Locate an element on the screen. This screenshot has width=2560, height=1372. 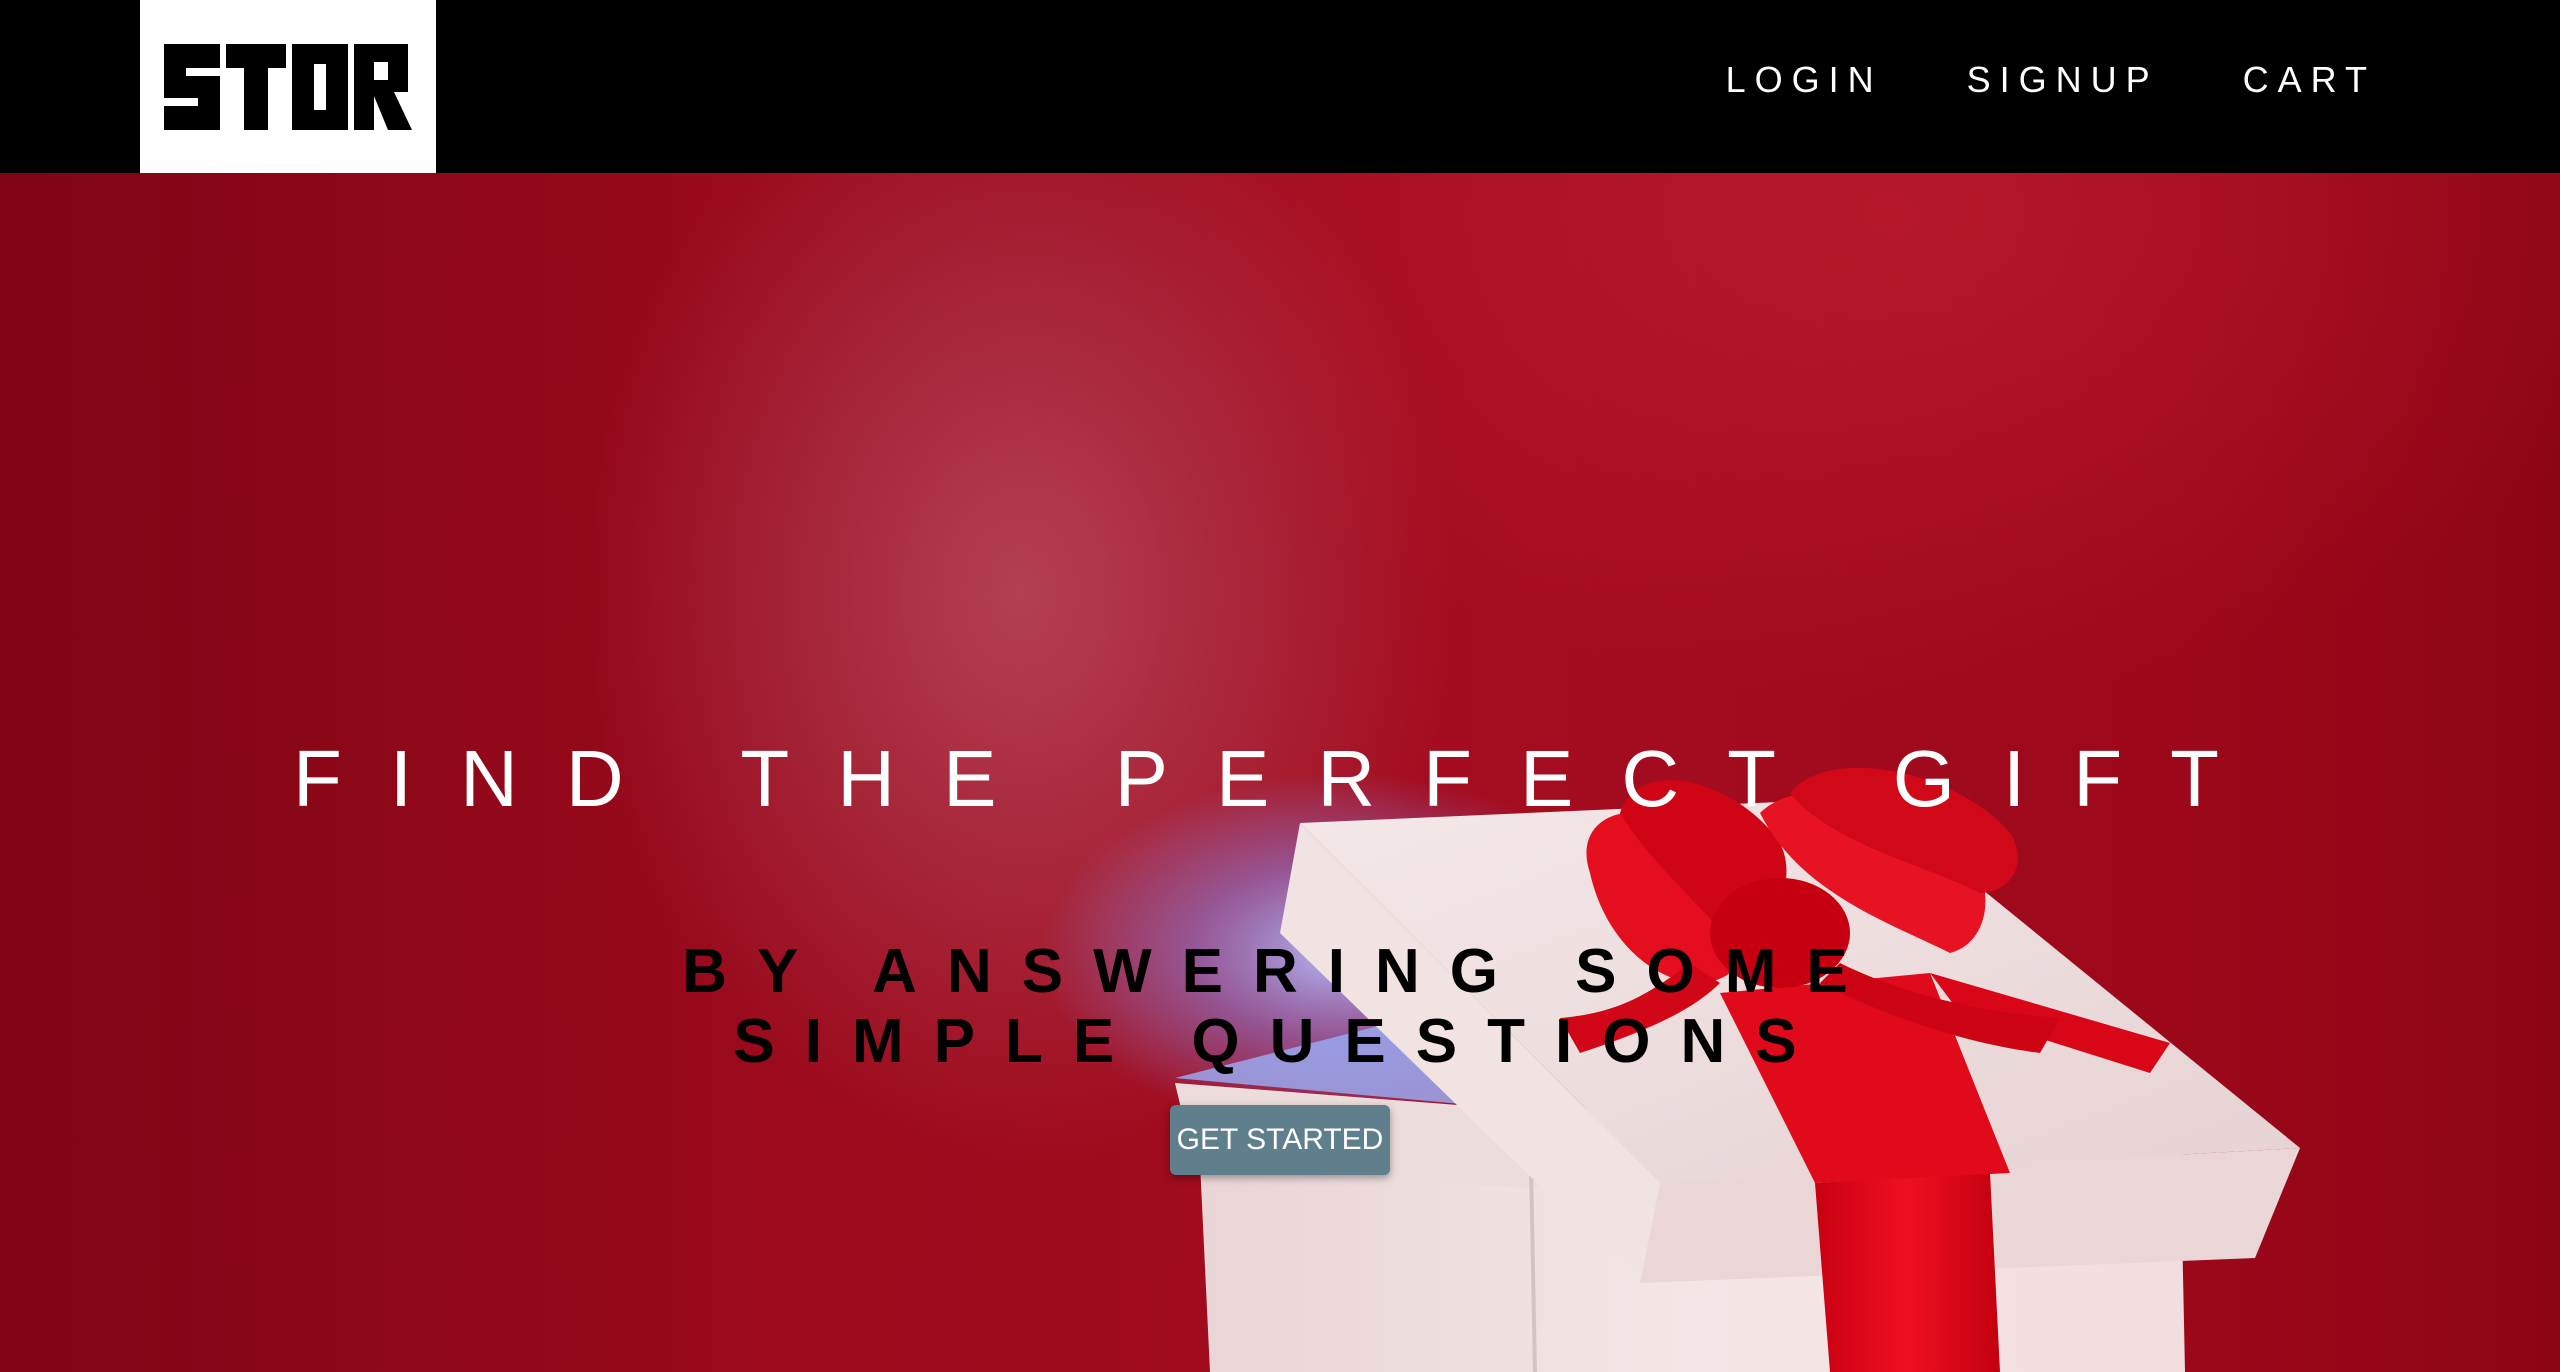
brand-logo is located at coordinates (288, 86).